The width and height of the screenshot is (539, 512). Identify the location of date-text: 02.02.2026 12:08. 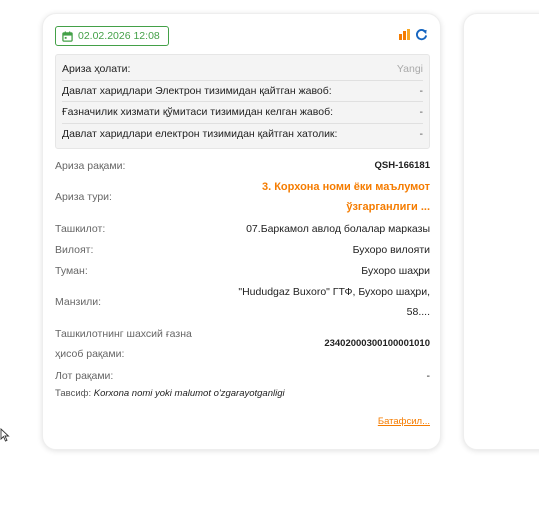
(119, 36).